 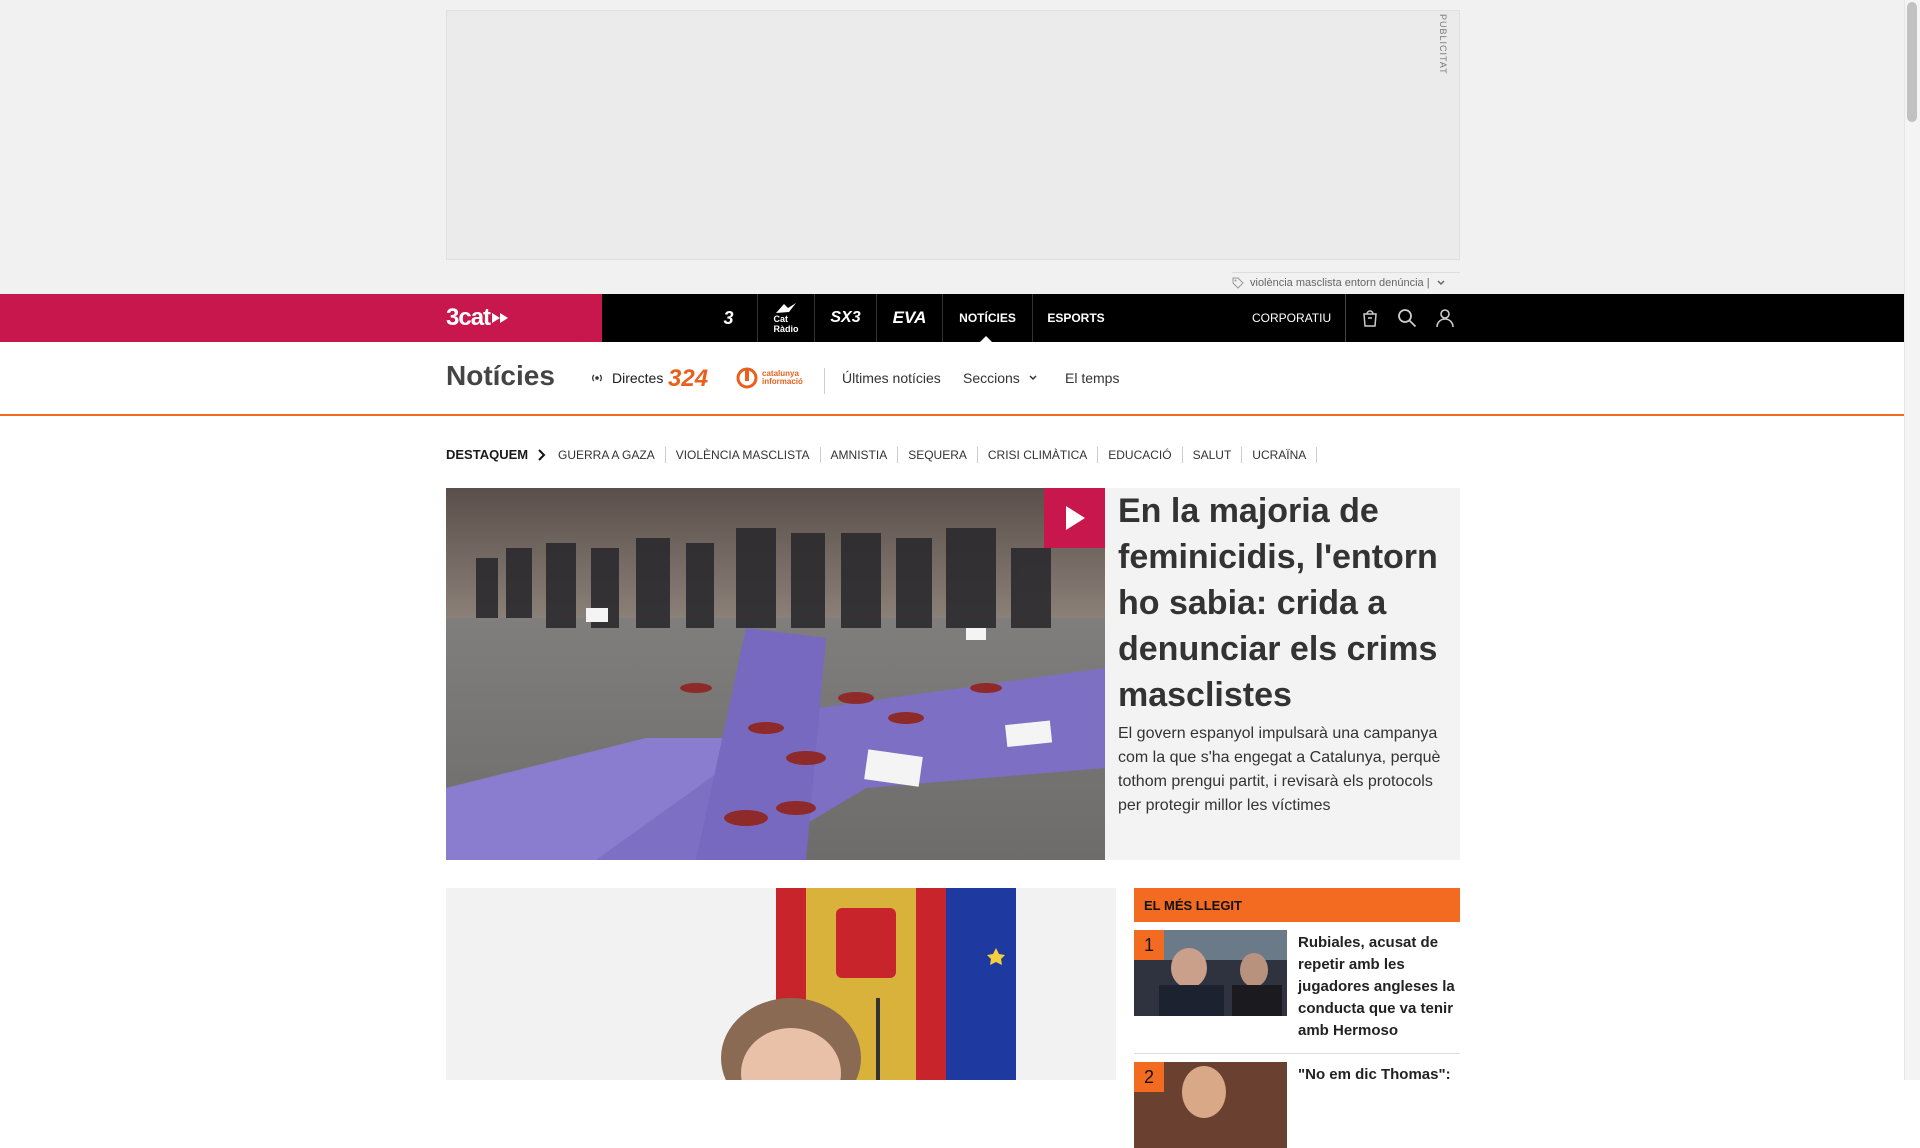 I want to click on article-image, so click(x=781, y=984).